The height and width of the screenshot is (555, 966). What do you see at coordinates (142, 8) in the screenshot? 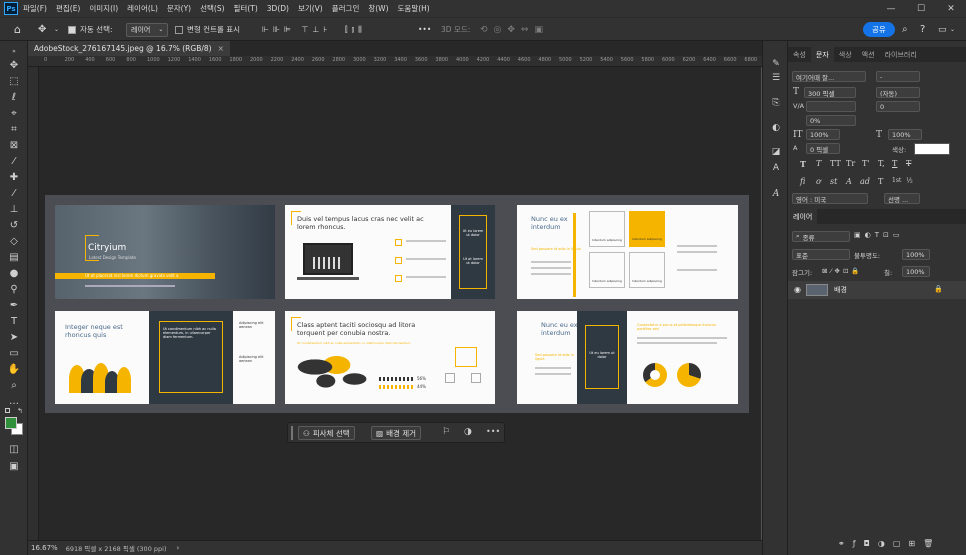
I see `menu-layer: 레이어(L)` at bounding box center [142, 8].